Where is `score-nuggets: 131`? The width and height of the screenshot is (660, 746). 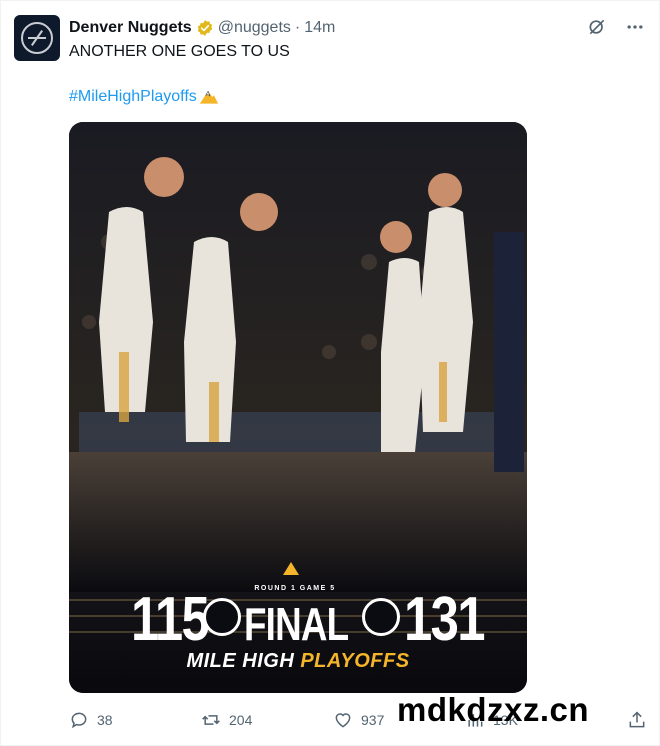 score-nuggets: 131 is located at coordinates (445, 619).